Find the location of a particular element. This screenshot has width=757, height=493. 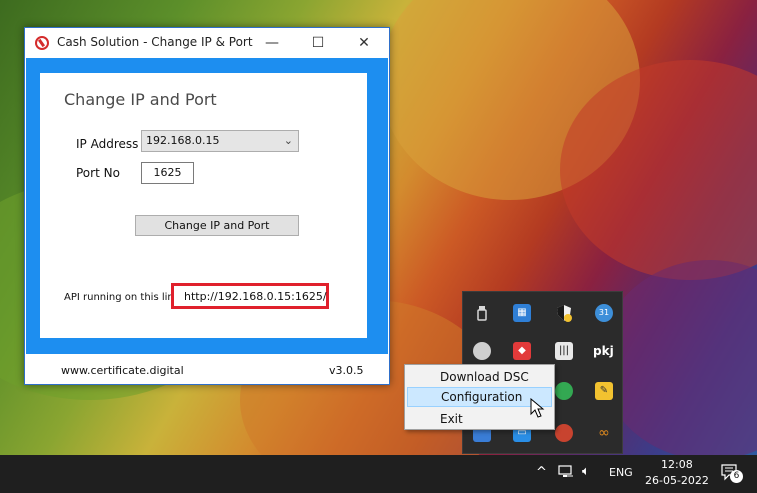

clock-time: 12:08 is located at coordinates (677, 464).